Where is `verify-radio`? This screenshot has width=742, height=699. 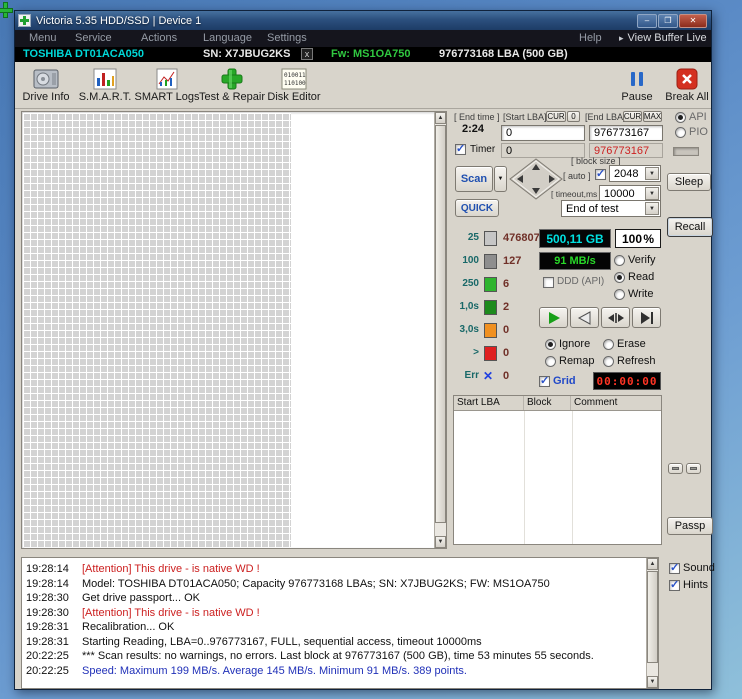 verify-radio is located at coordinates (619, 260).